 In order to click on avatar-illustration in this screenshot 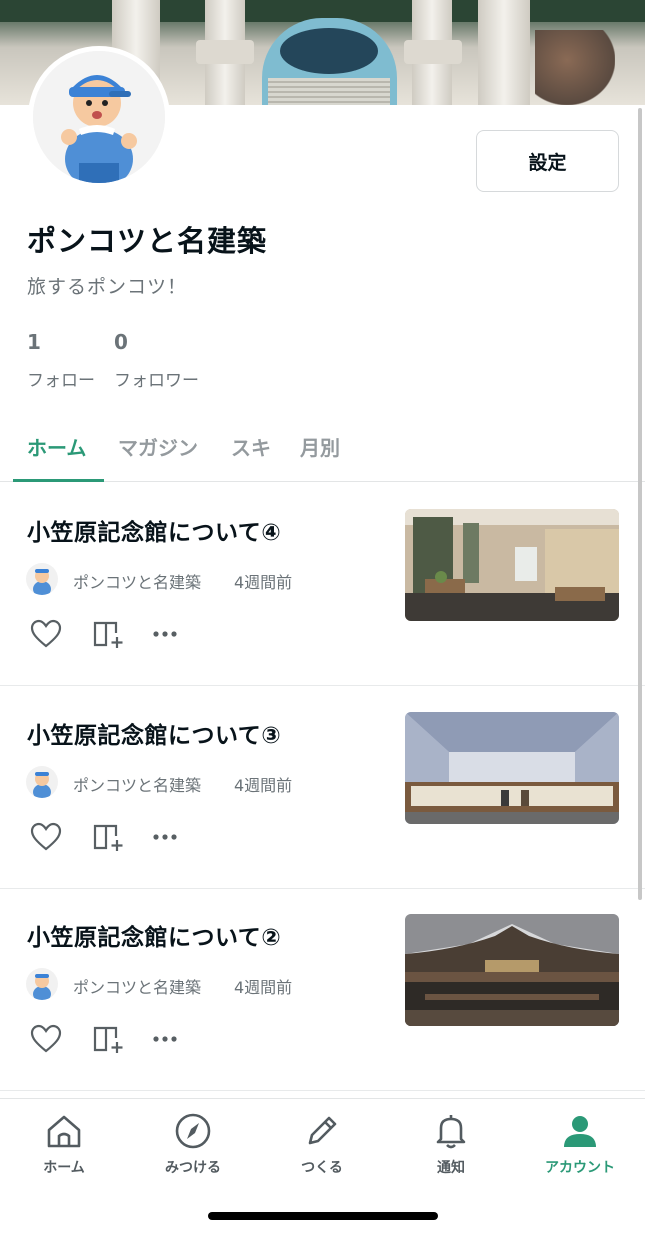, I will do `click(99, 117)`.